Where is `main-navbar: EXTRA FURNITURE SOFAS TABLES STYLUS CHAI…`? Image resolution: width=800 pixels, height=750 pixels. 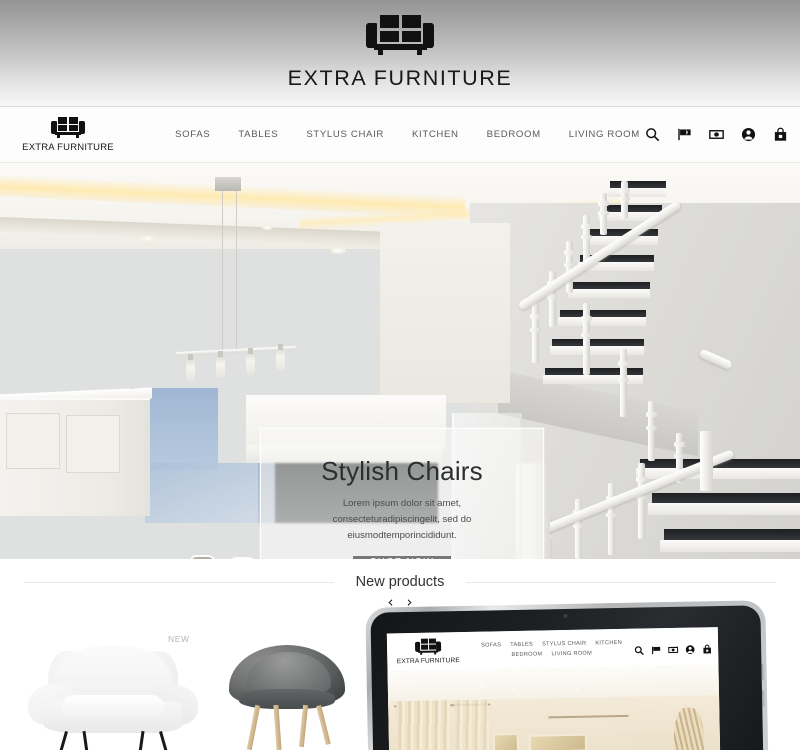
main-navbar: EXTRA FURNITURE SOFAS TABLES STYLUS CHAI… is located at coordinates (400, 135).